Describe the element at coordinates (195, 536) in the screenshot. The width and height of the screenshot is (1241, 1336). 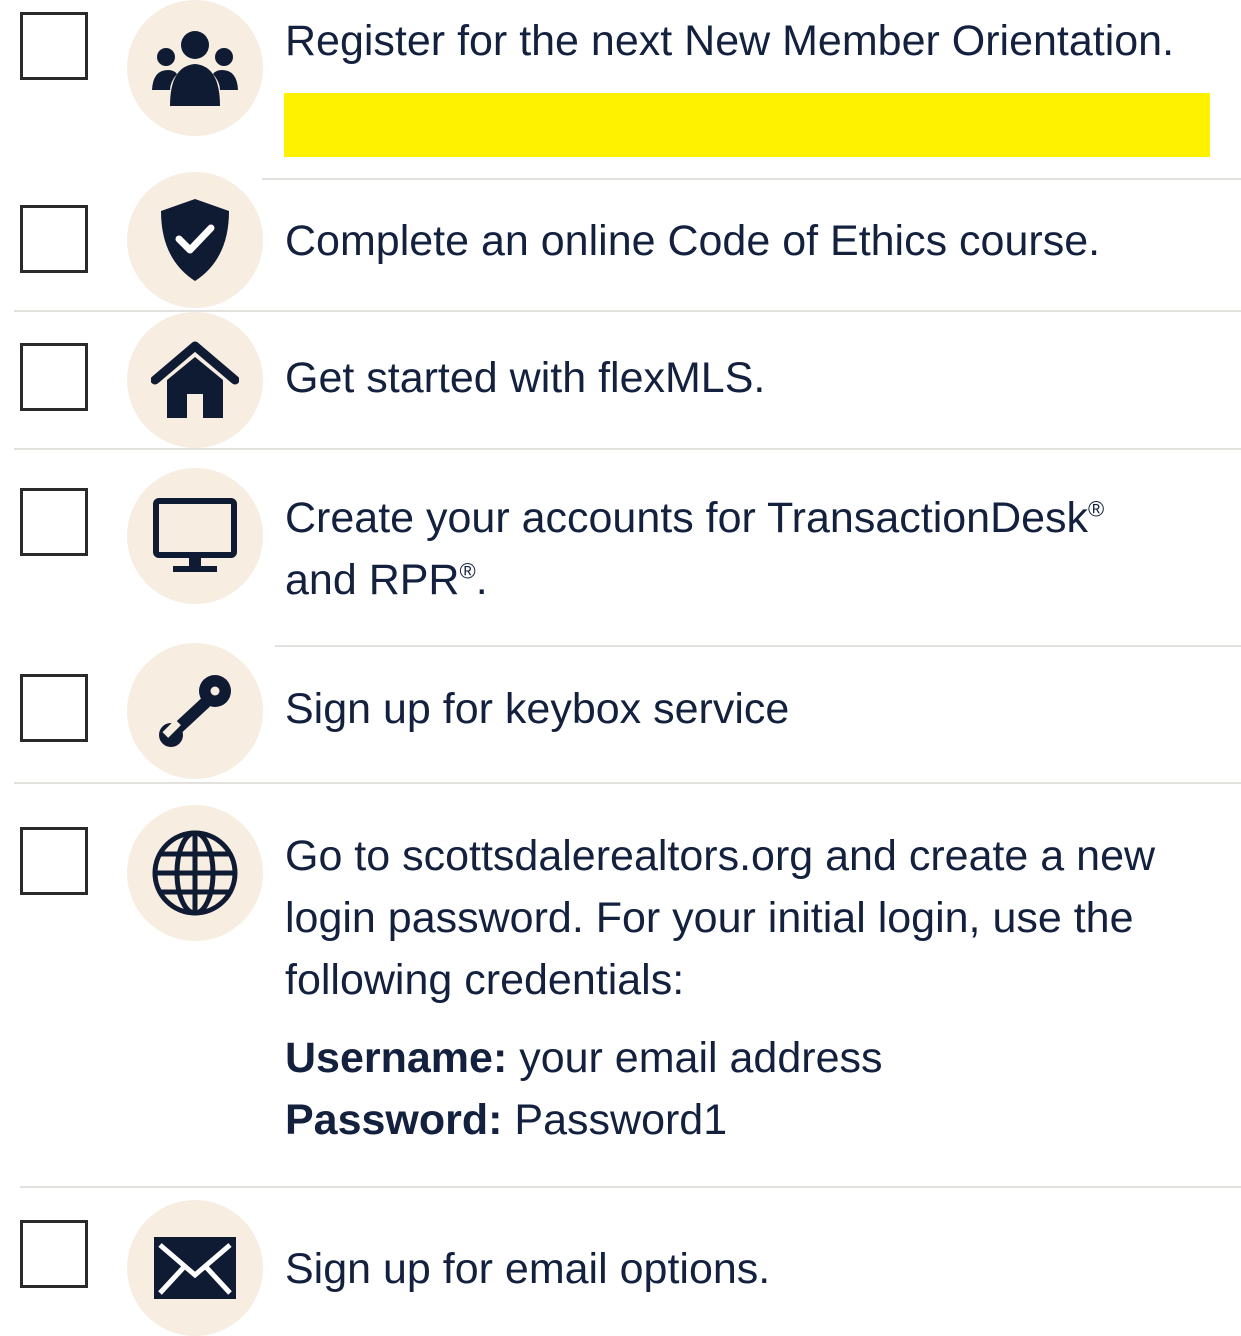
I see `monitor-icon` at that location.